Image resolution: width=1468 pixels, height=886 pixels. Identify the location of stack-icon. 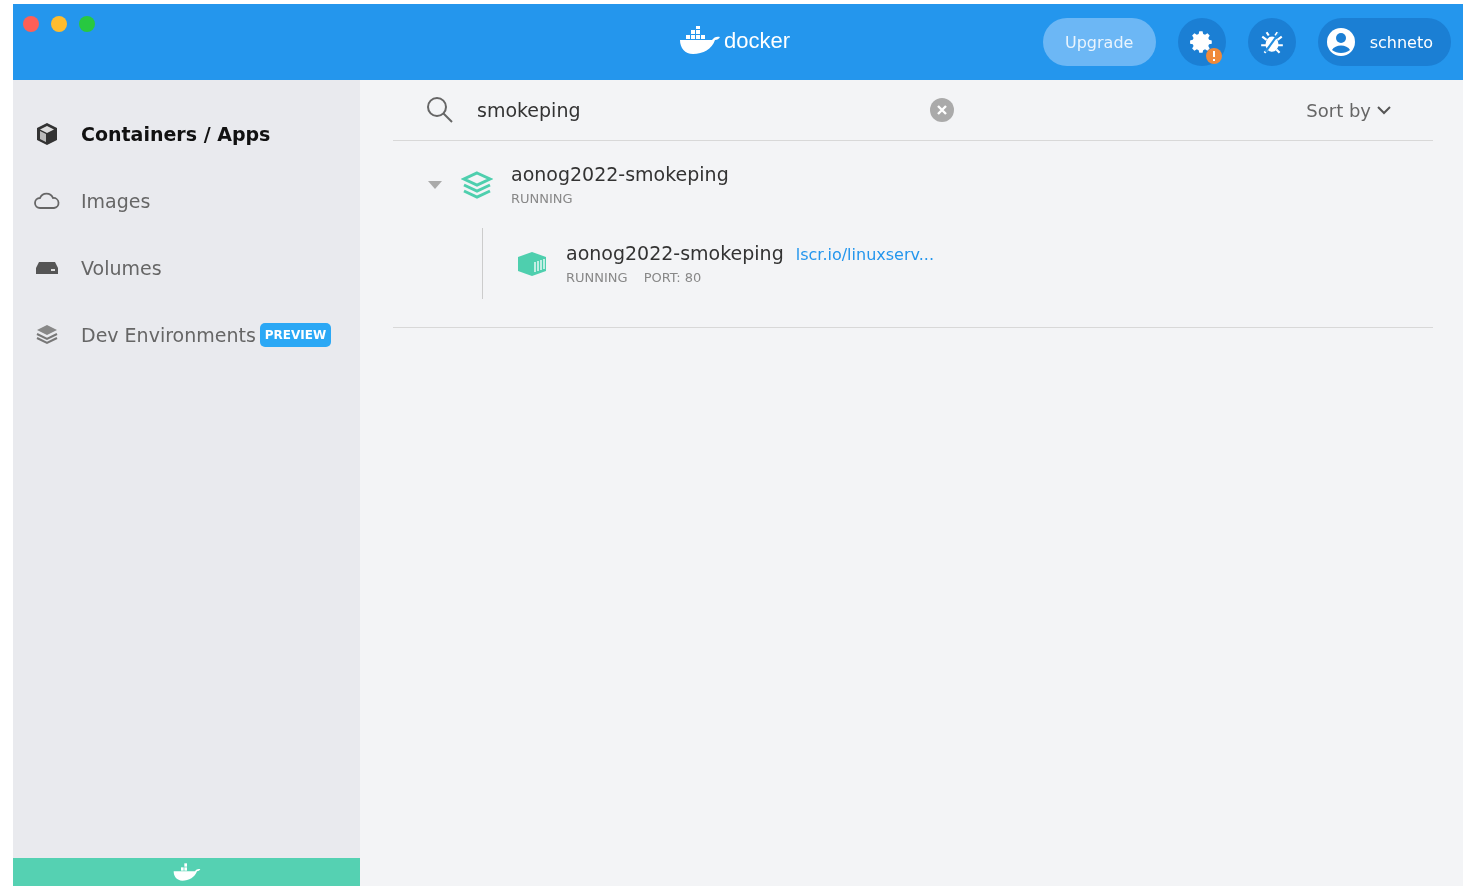
(477, 184).